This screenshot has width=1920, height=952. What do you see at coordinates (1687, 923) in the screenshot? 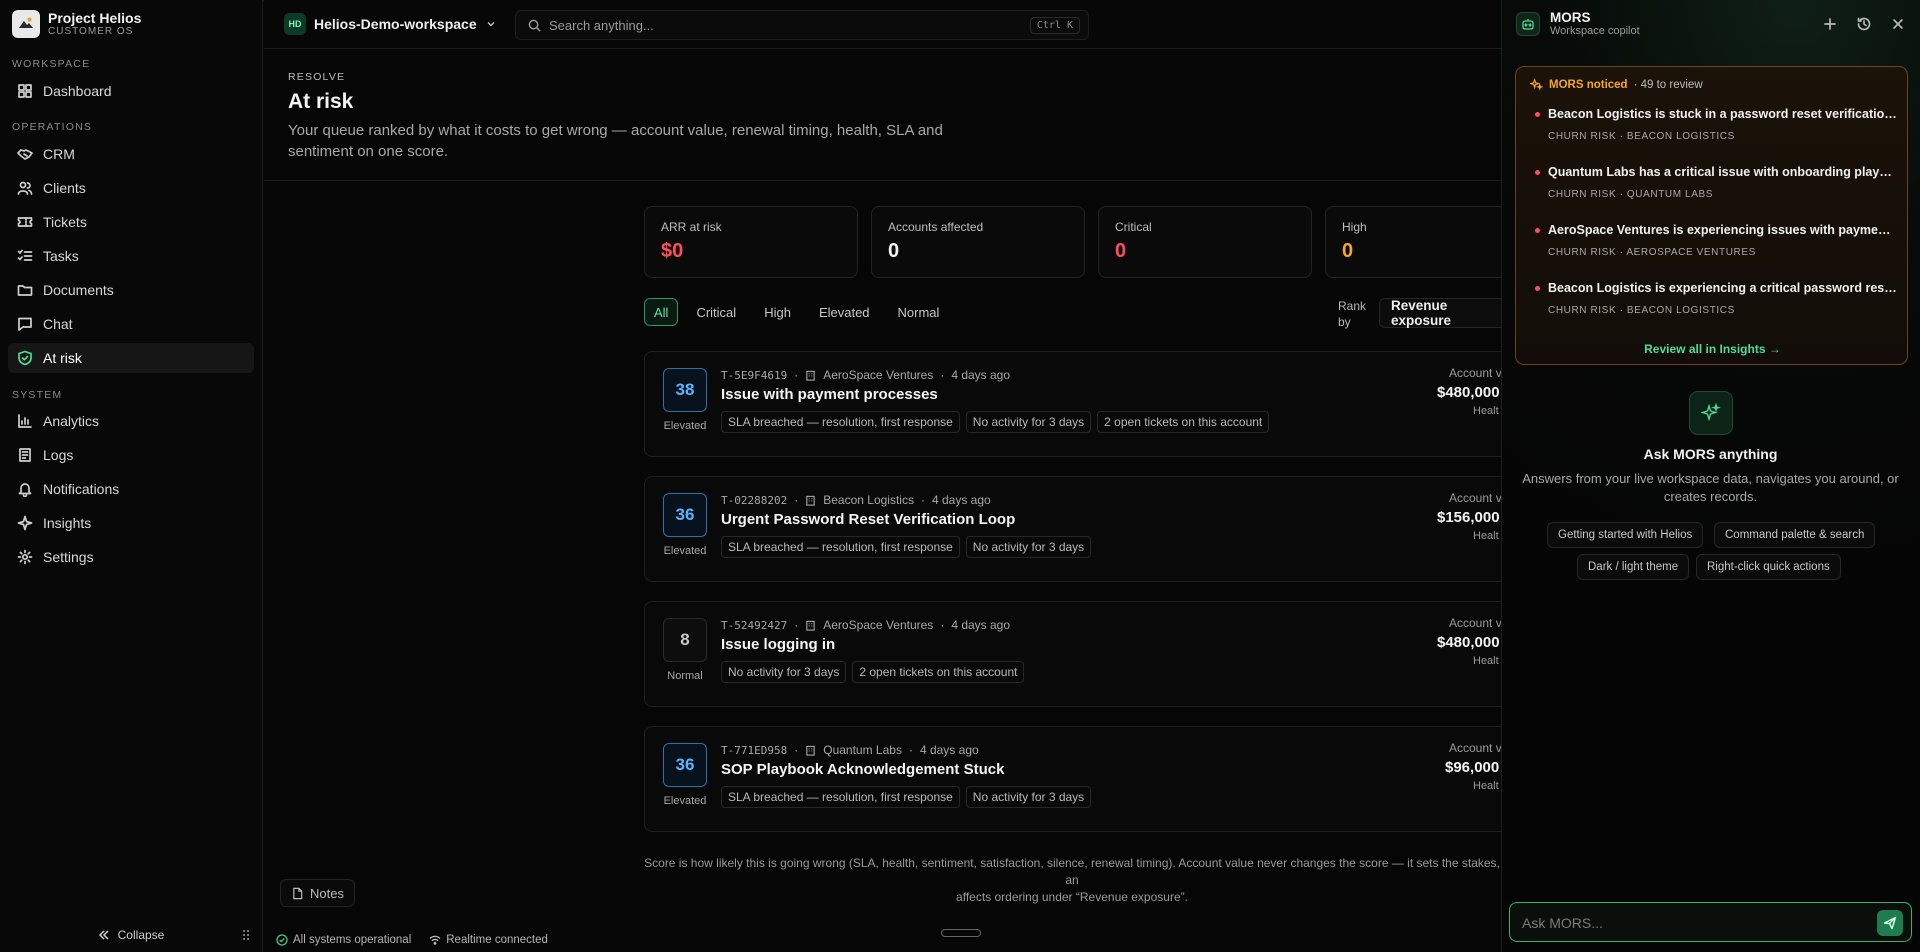
I see `ask-mors-input` at bounding box center [1687, 923].